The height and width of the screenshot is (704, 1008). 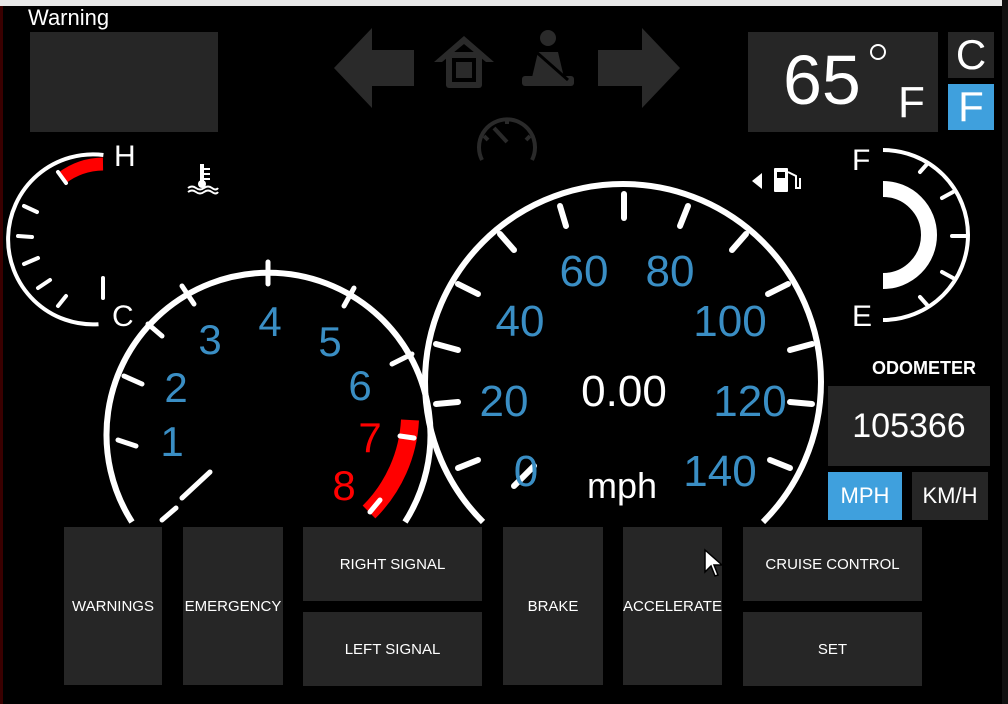 I want to click on cruise-control-button: CRUISE CONTROL, so click(x=832, y=564).